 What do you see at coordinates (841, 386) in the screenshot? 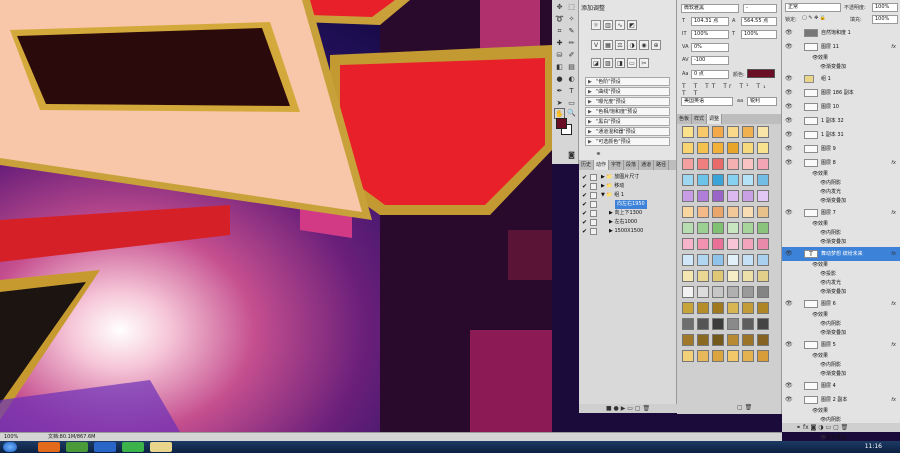
I see `layer-row: 👁 图层 4` at bounding box center [841, 386].